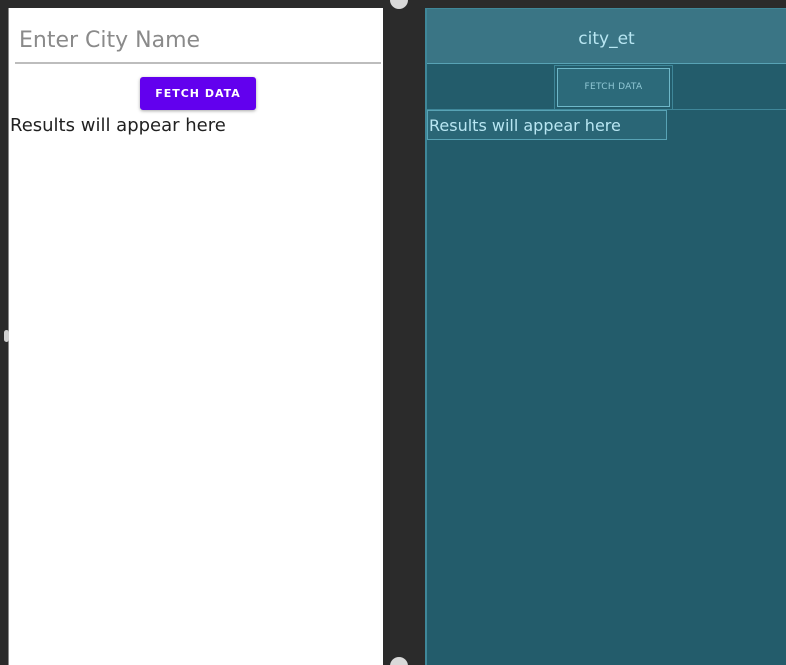  I want to click on gutter-handle-top, so click(399, 4).